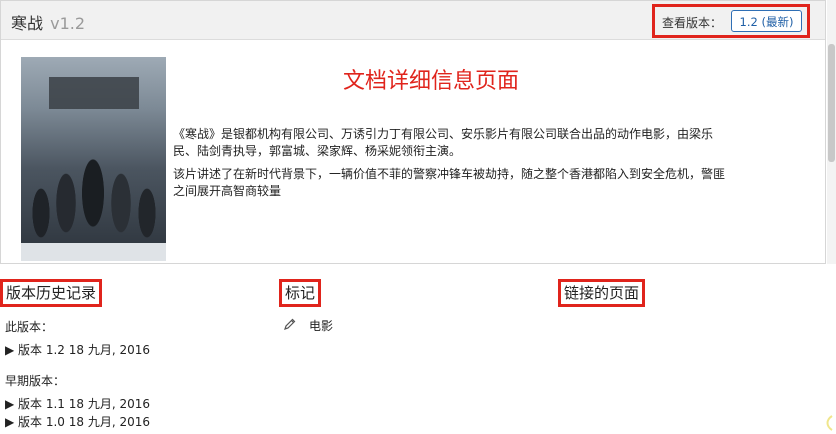 This screenshot has width=836, height=434. What do you see at coordinates (602, 293) in the screenshot?
I see `linked-pages-heading: 链接的页面` at bounding box center [602, 293].